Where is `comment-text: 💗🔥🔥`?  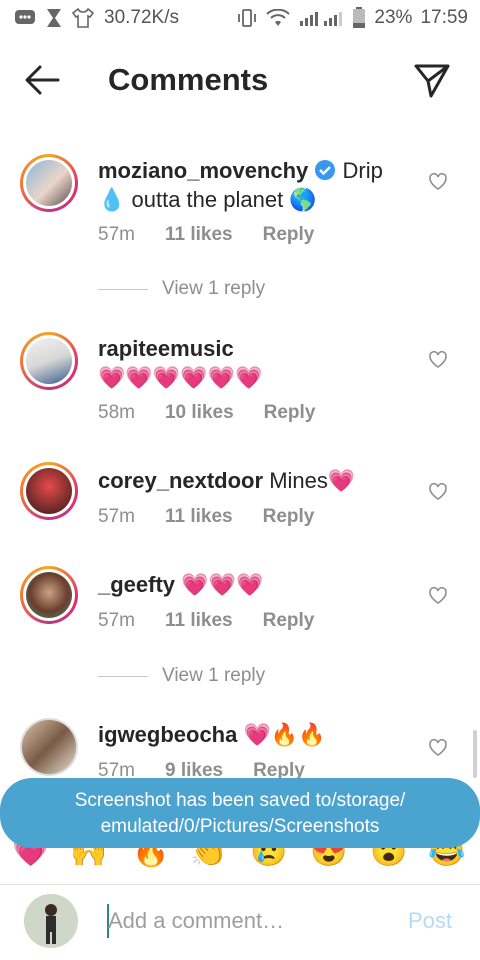 comment-text: 💗🔥🔥 is located at coordinates (284, 734).